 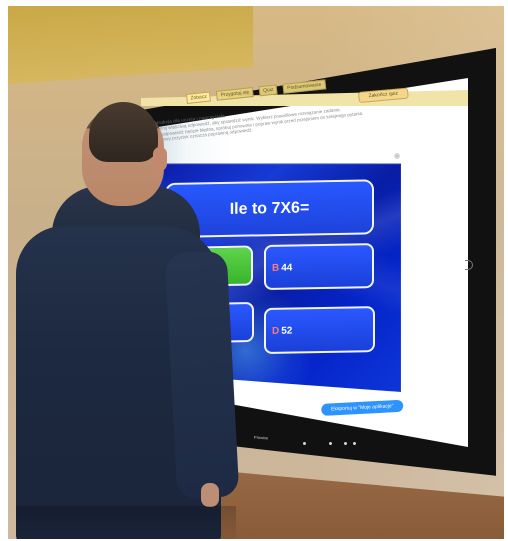 I want to click on answer-b-letter: B, so click(x=276, y=268).